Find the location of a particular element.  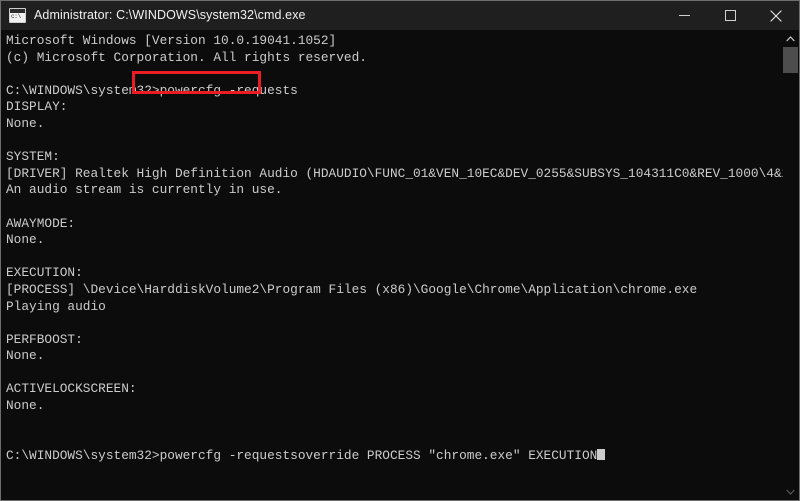

console-line: Playing audio is located at coordinates (56, 306).